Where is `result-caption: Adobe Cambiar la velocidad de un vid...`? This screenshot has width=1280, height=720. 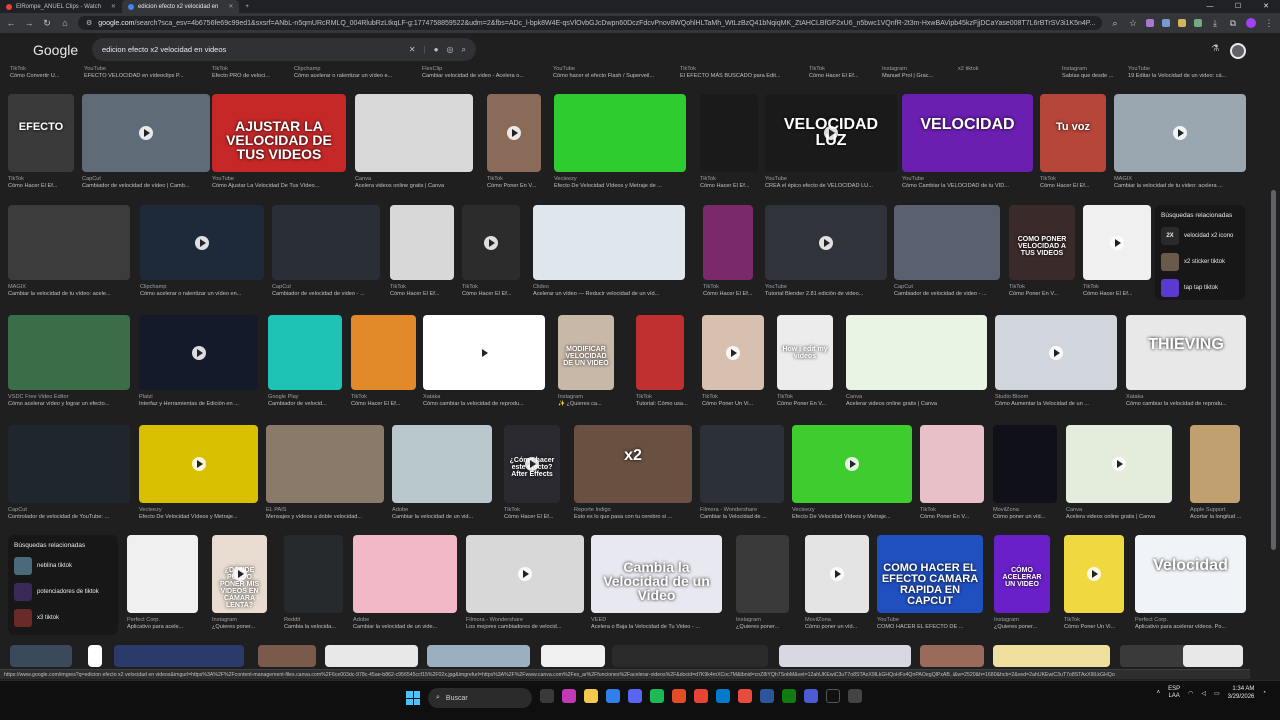
result-caption: Adobe Cambiar la velocidad de un vid... is located at coordinates (445, 514).